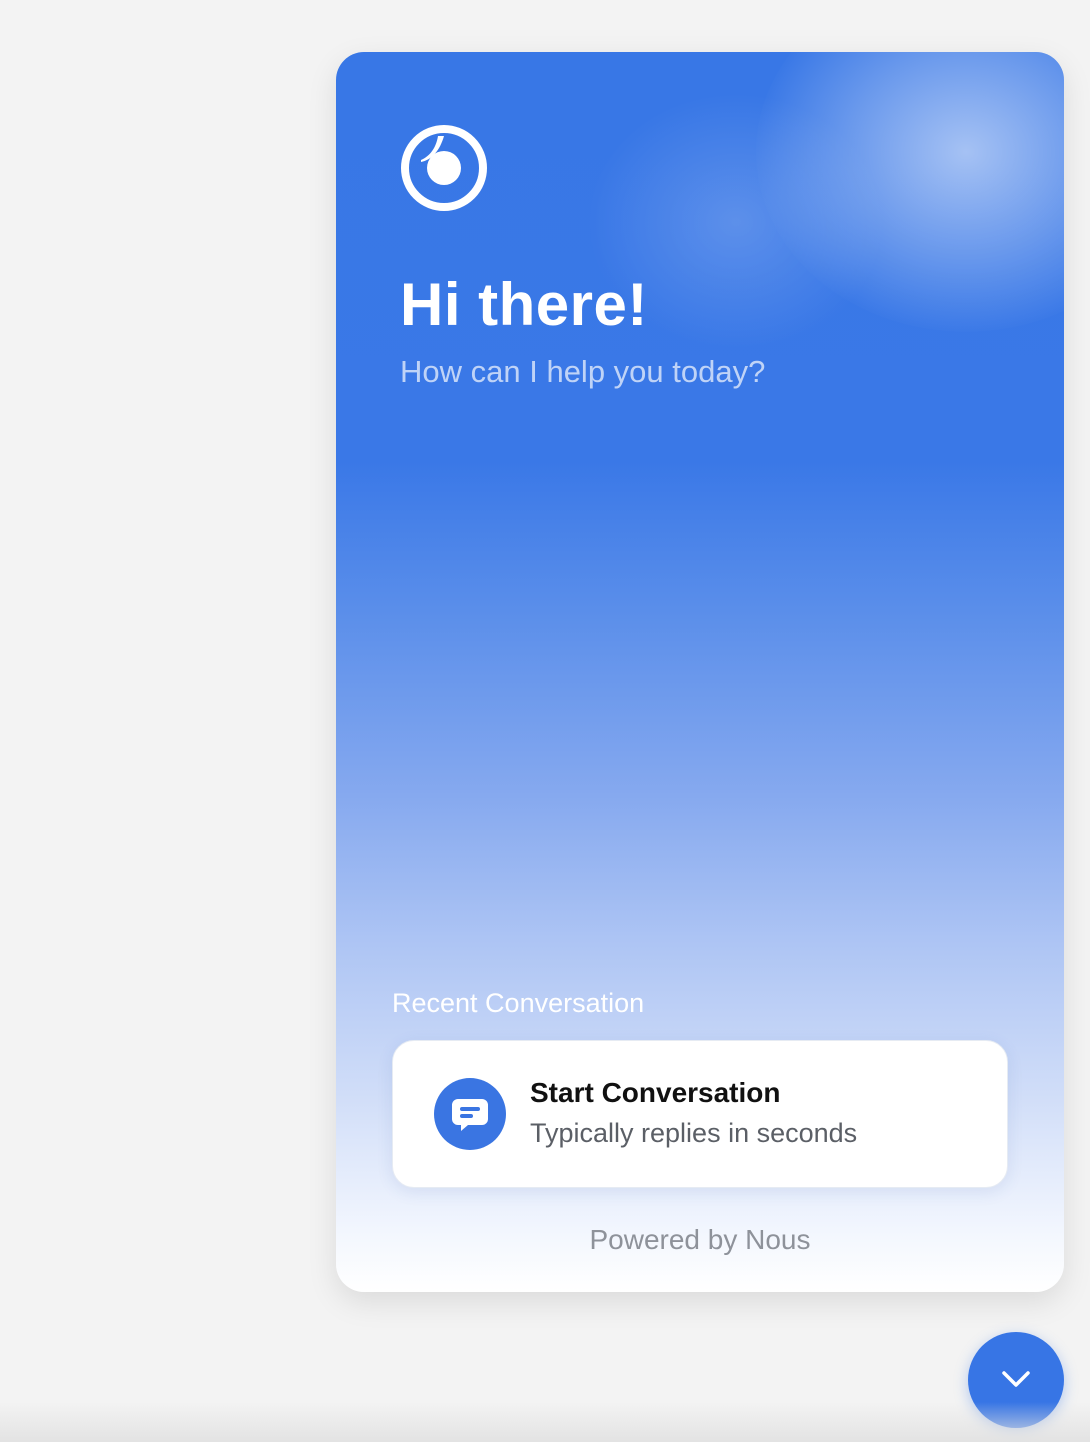 Image resolution: width=1090 pixels, height=1442 pixels. I want to click on card-title: Start Conversation, so click(655, 1092).